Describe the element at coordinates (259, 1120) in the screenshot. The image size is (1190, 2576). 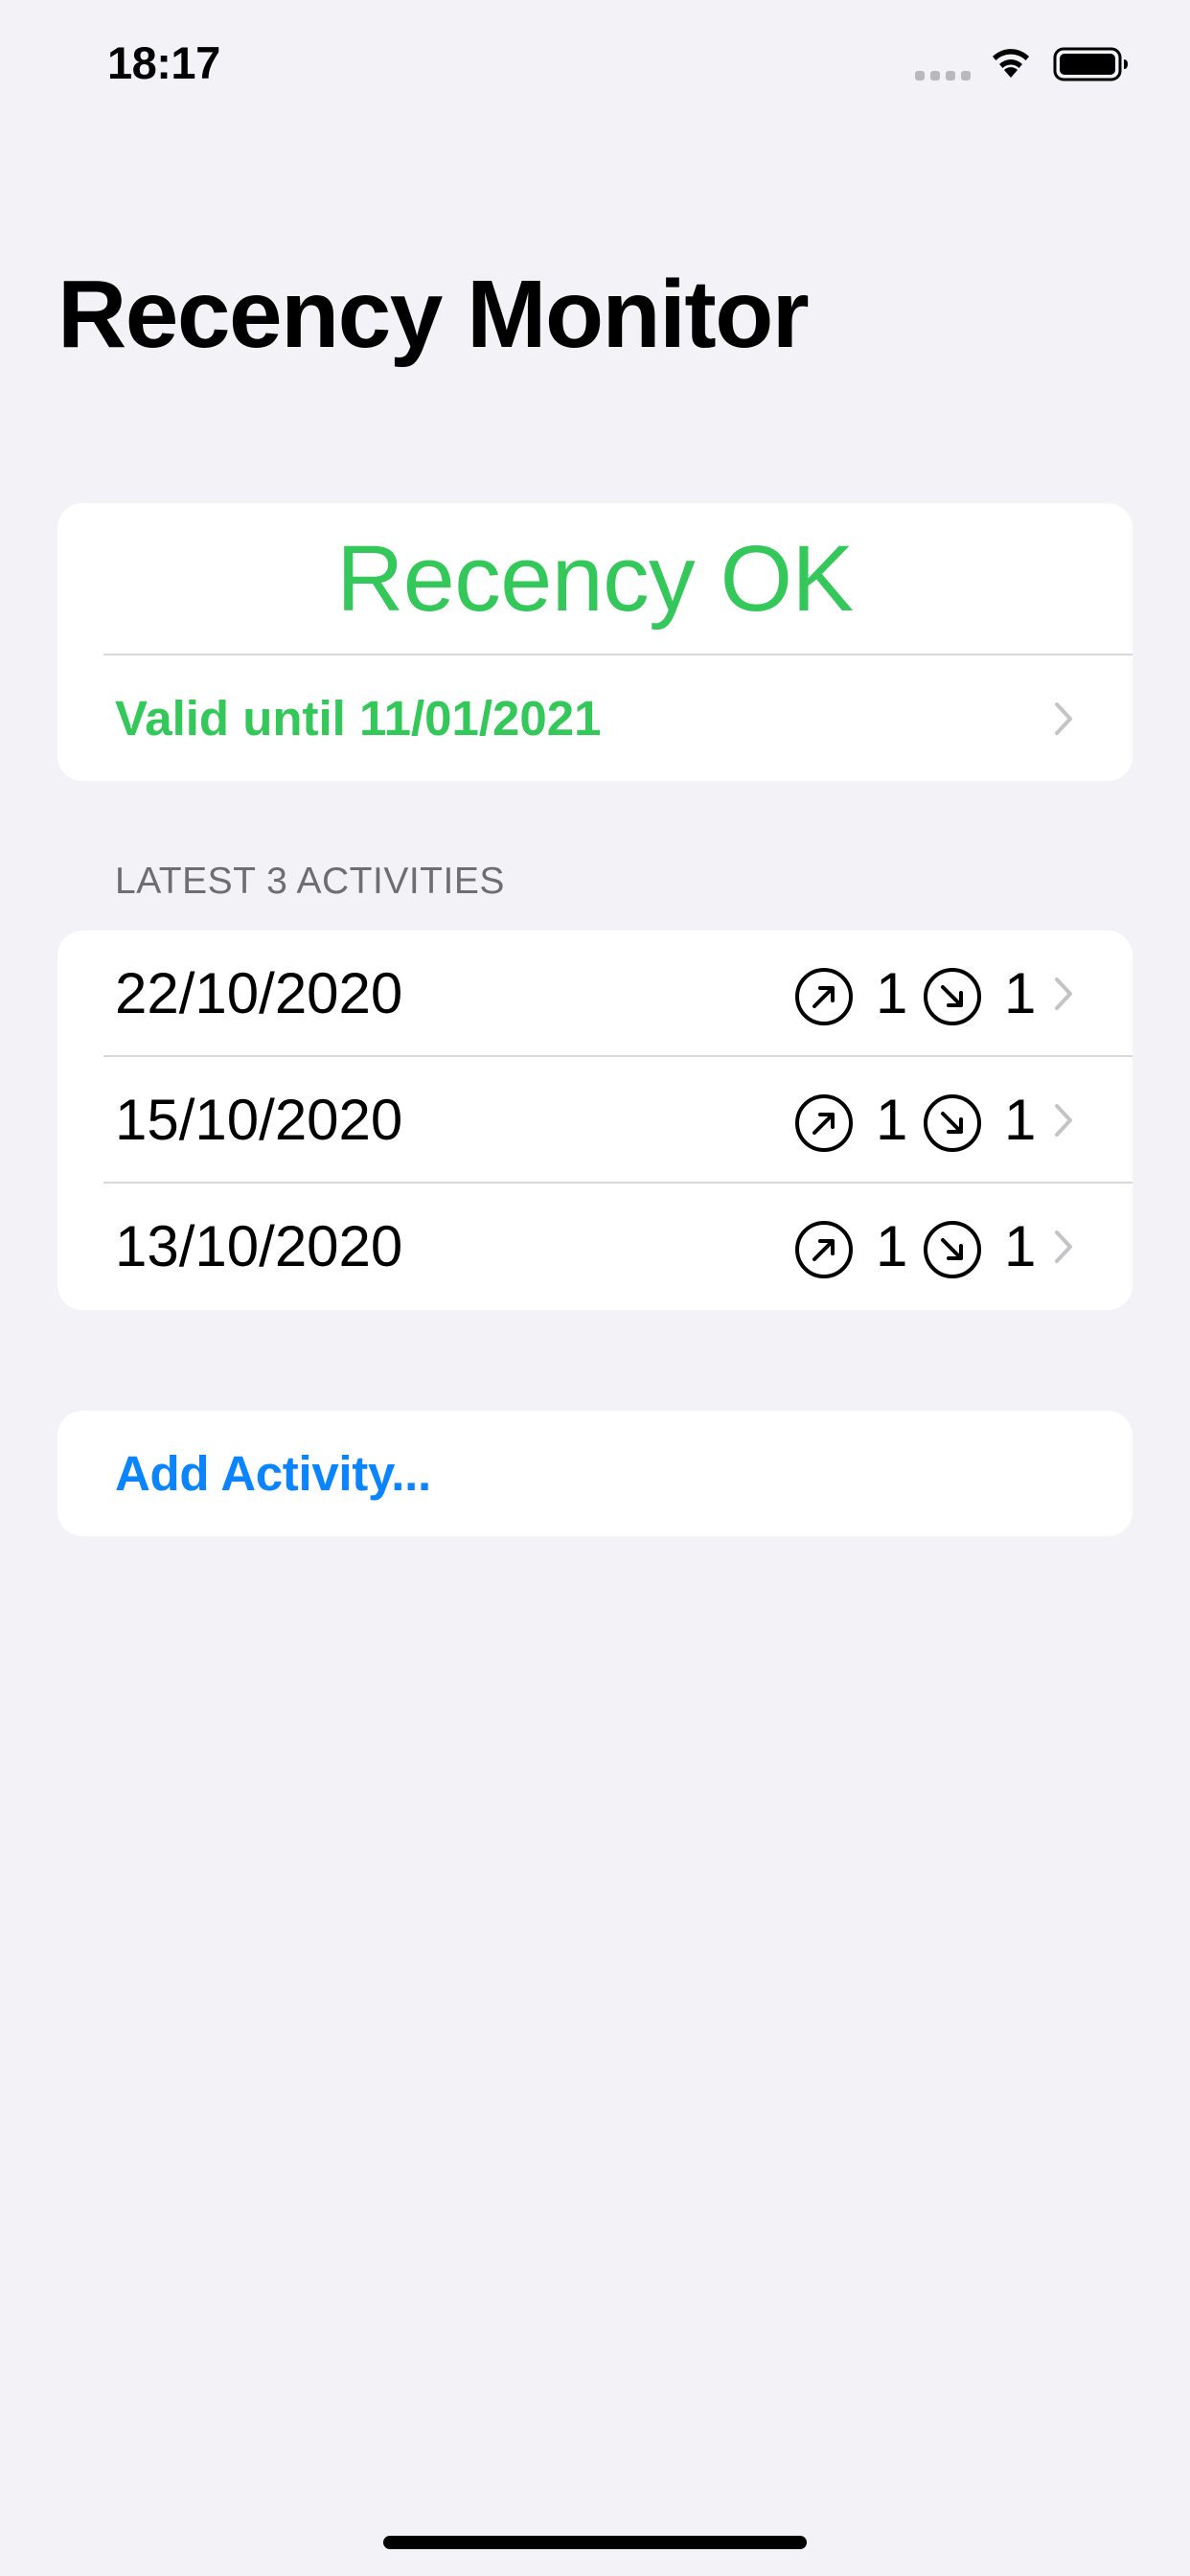
I see `activity-date: 15/10/2020` at that location.